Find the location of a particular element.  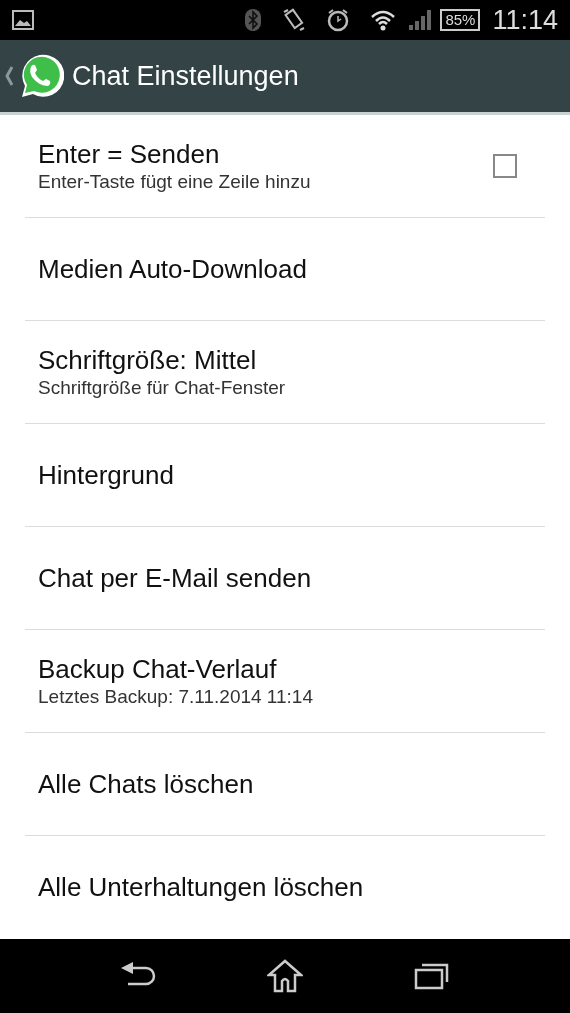

setting-title: Enter = Senden is located at coordinates (129, 153).